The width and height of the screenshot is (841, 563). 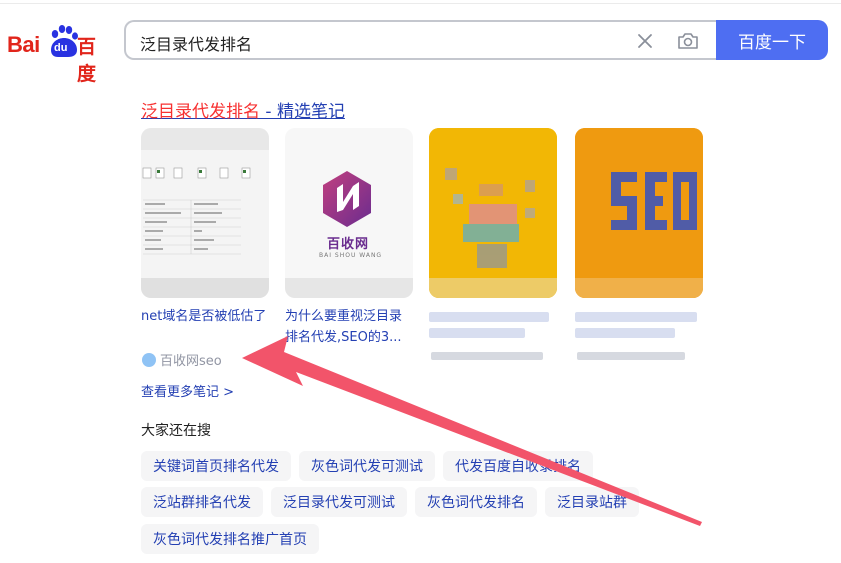 I want to click on note-source: 百收网seo, so click(x=182, y=359).